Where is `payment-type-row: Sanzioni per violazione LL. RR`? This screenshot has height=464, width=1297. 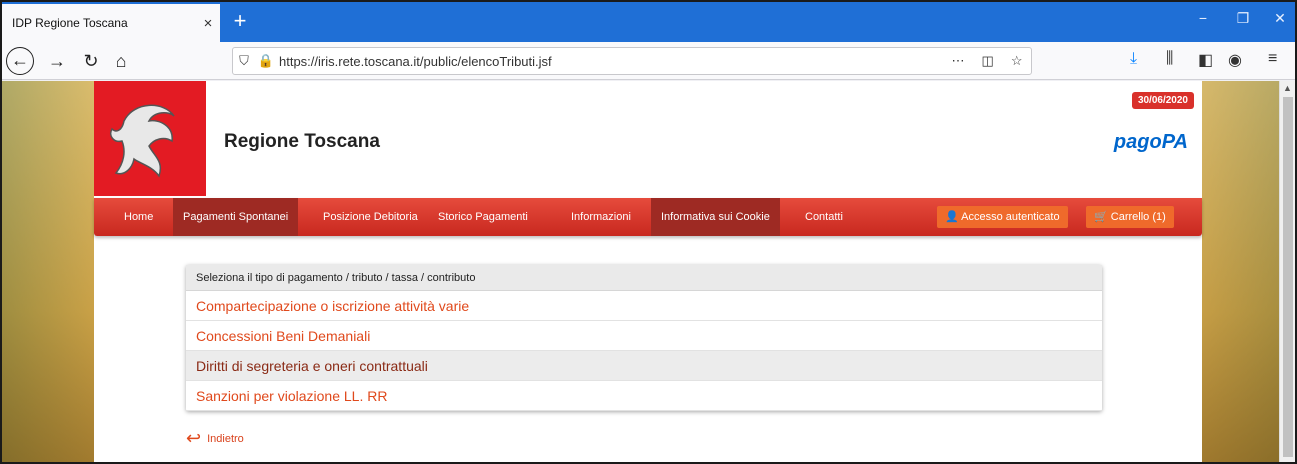 payment-type-row: Sanzioni per violazione LL. RR is located at coordinates (644, 396).